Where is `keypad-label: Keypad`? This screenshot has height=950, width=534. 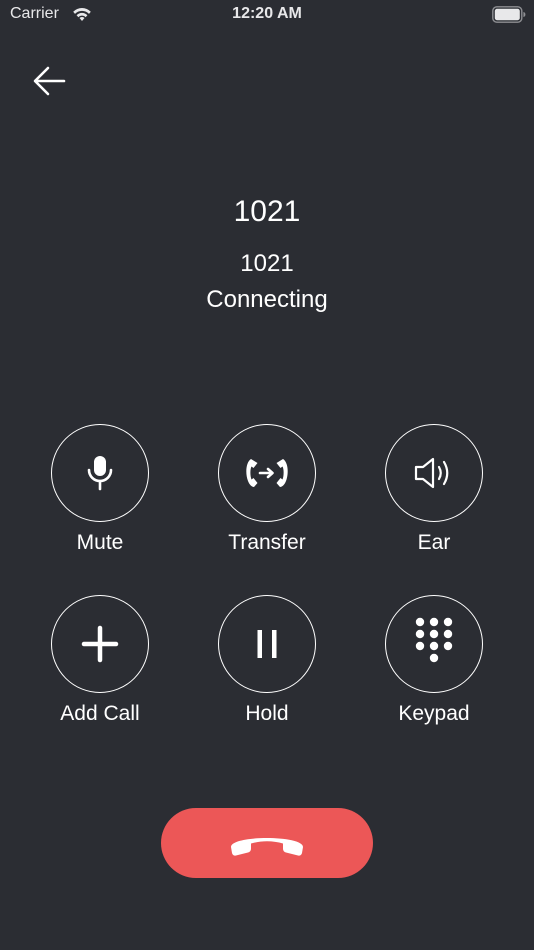
keypad-label: Keypad is located at coordinates (434, 713).